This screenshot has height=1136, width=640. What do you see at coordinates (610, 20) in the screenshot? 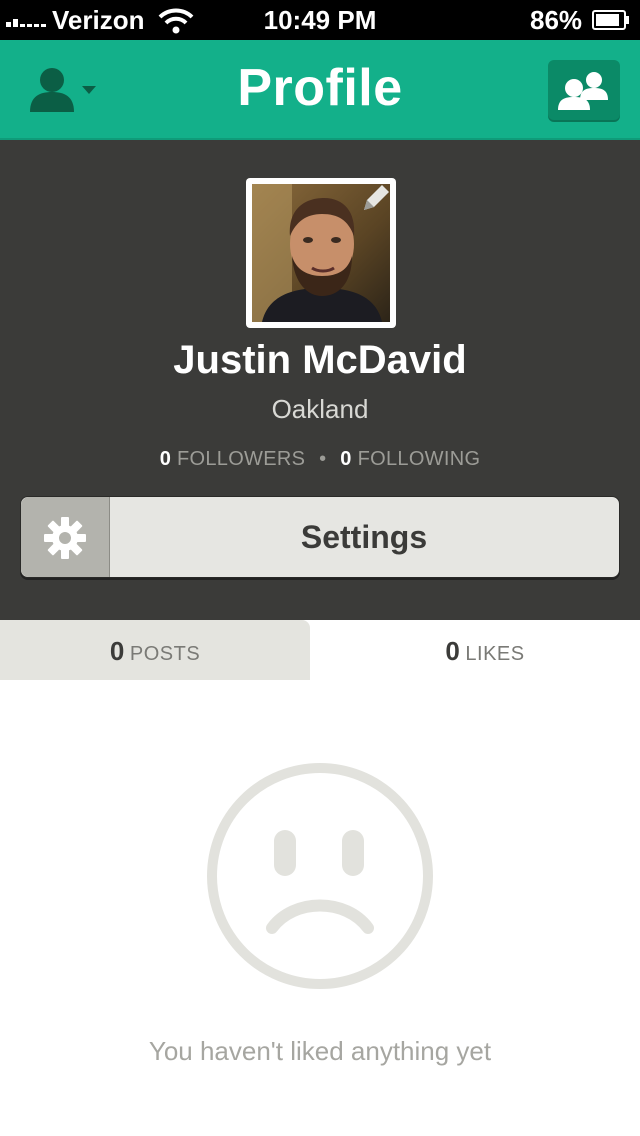
I see `battery-icon` at bounding box center [610, 20].